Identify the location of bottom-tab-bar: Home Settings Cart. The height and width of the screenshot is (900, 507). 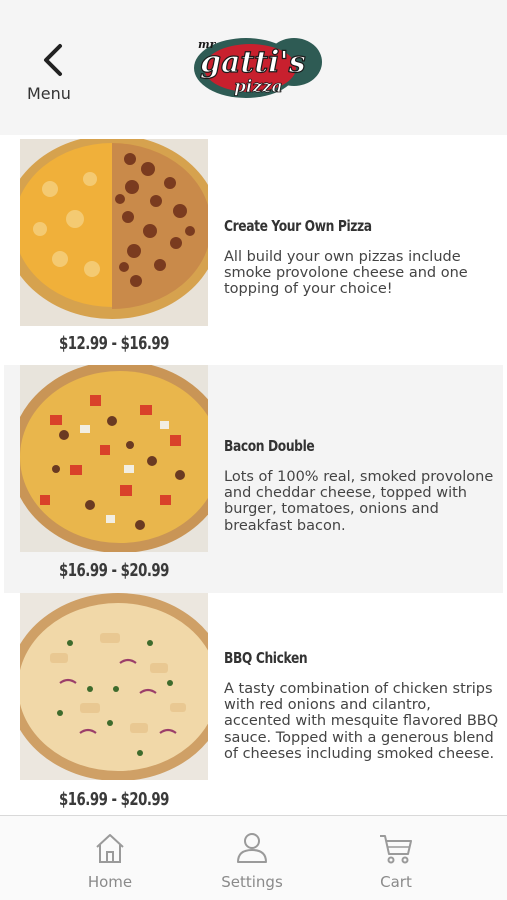
(253, 857).